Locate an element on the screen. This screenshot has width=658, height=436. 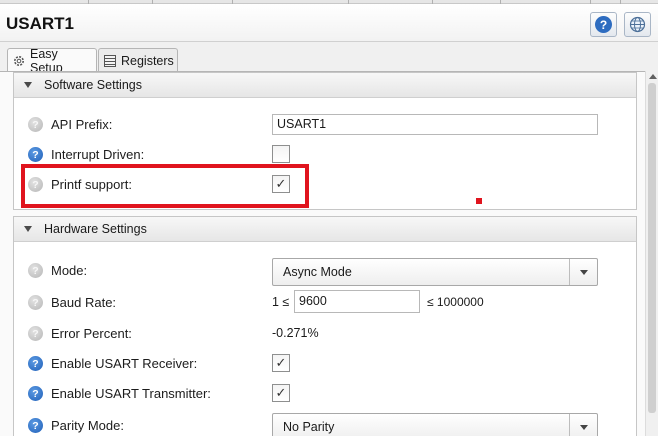
annotation-red-dot is located at coordinates (479, 201).